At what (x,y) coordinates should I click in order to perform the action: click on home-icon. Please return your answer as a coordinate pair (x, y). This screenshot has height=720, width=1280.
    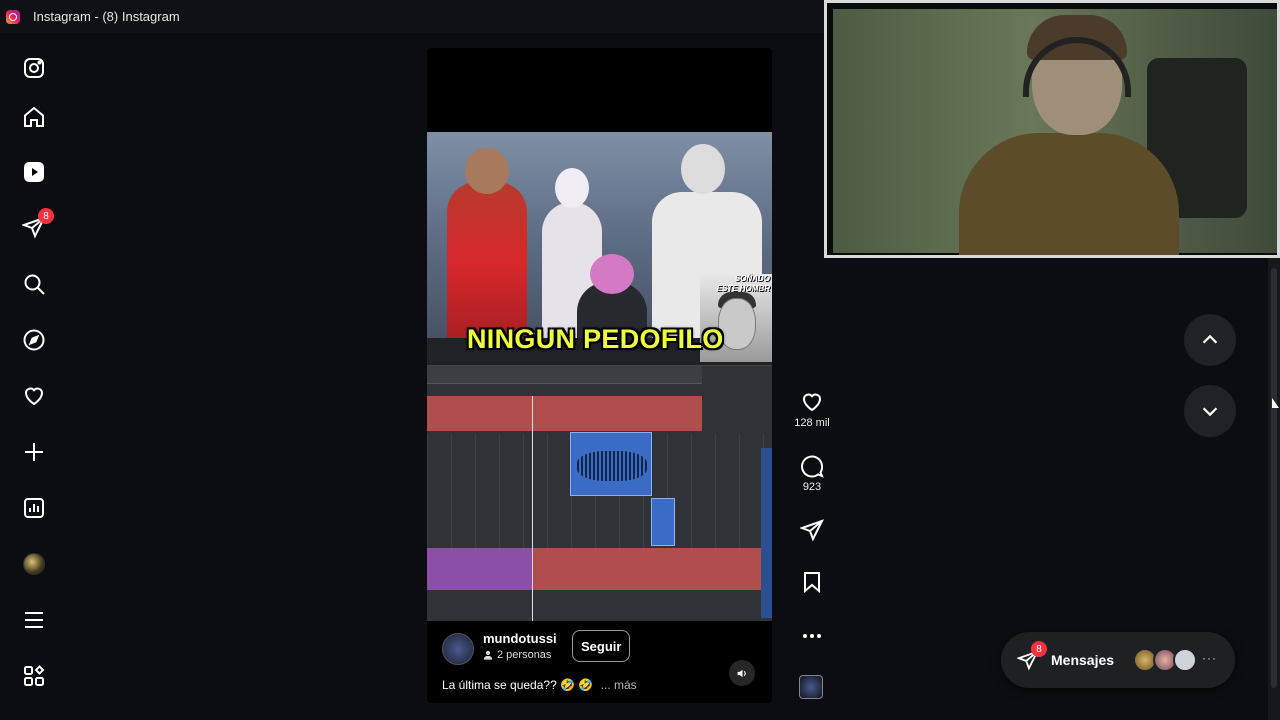
    Looking at the image, I should click on (34, 117).